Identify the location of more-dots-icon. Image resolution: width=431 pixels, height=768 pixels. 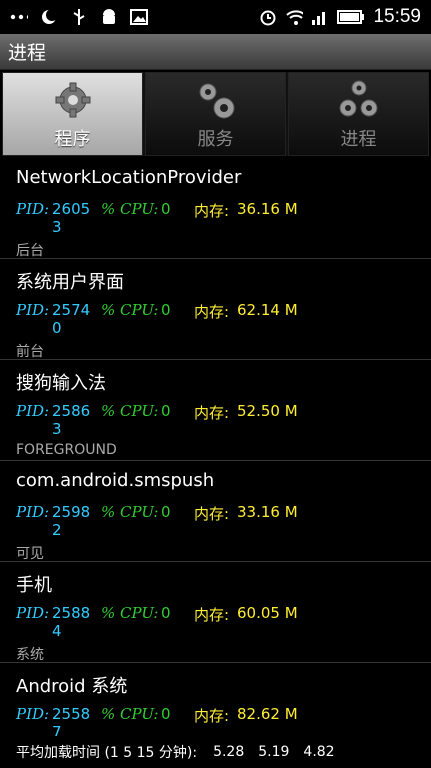
(19, 17).